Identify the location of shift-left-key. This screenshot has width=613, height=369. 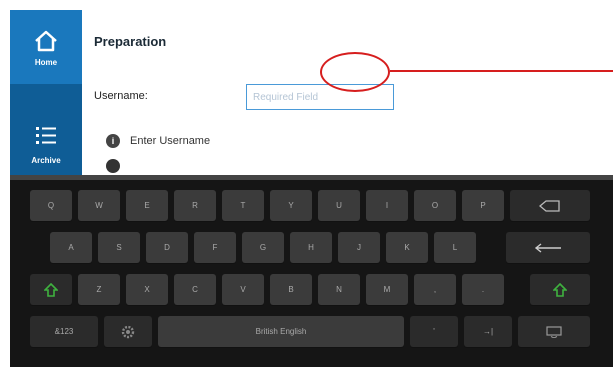
(51, 289).